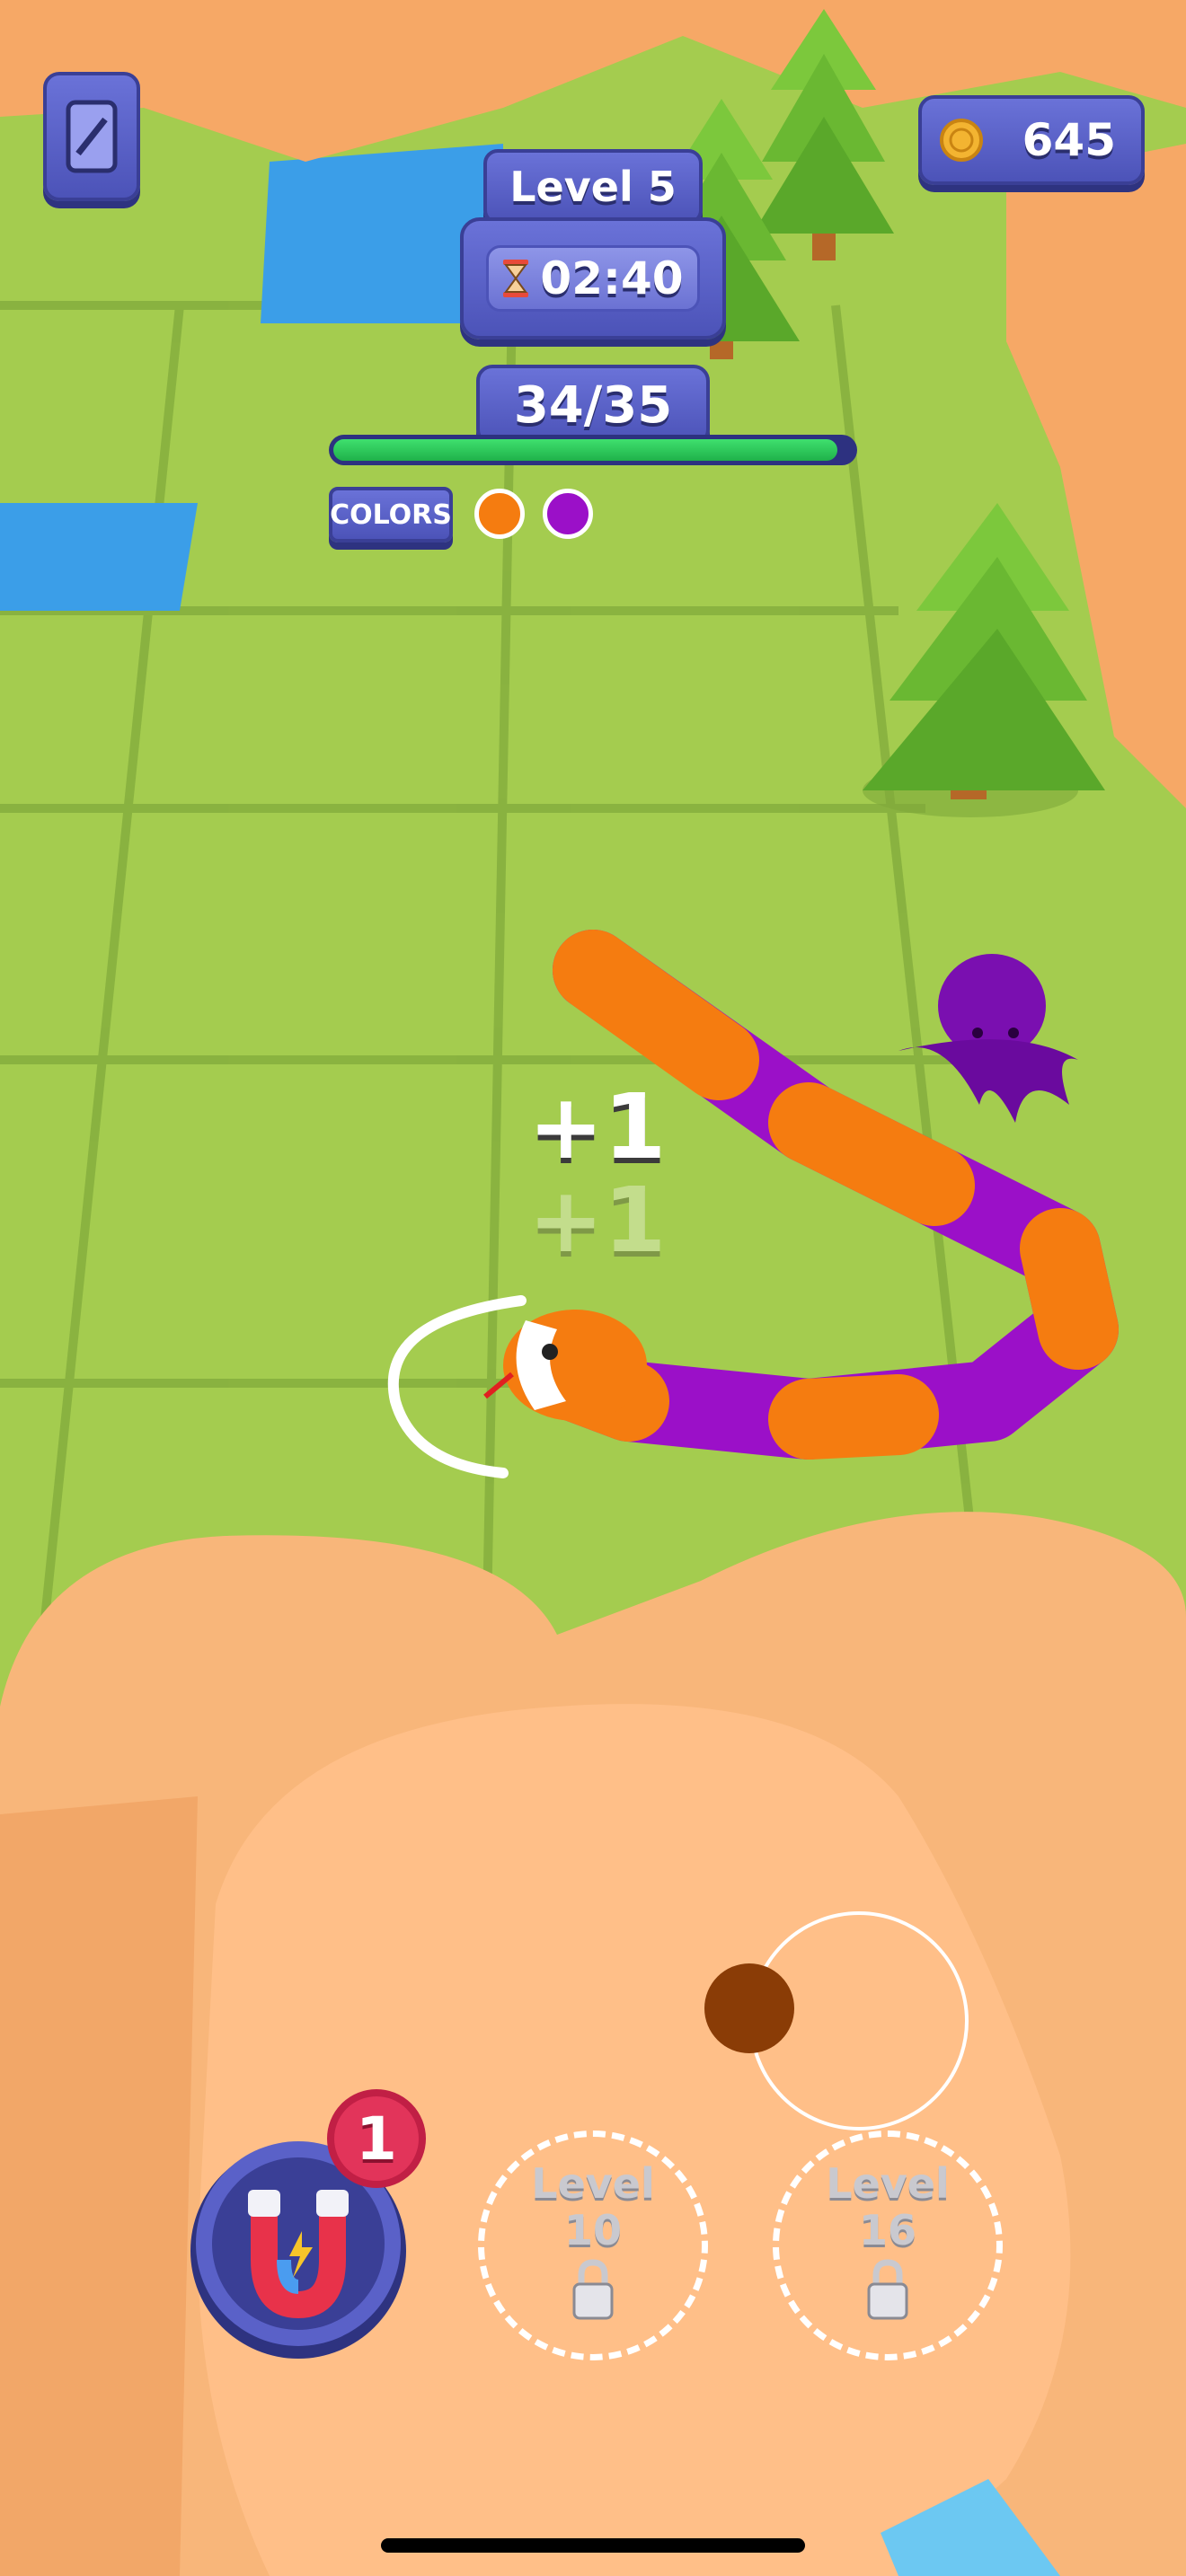  Describe the element at coordinates (593, 2545) in the screenshot. I see `home-indicator` at that location.